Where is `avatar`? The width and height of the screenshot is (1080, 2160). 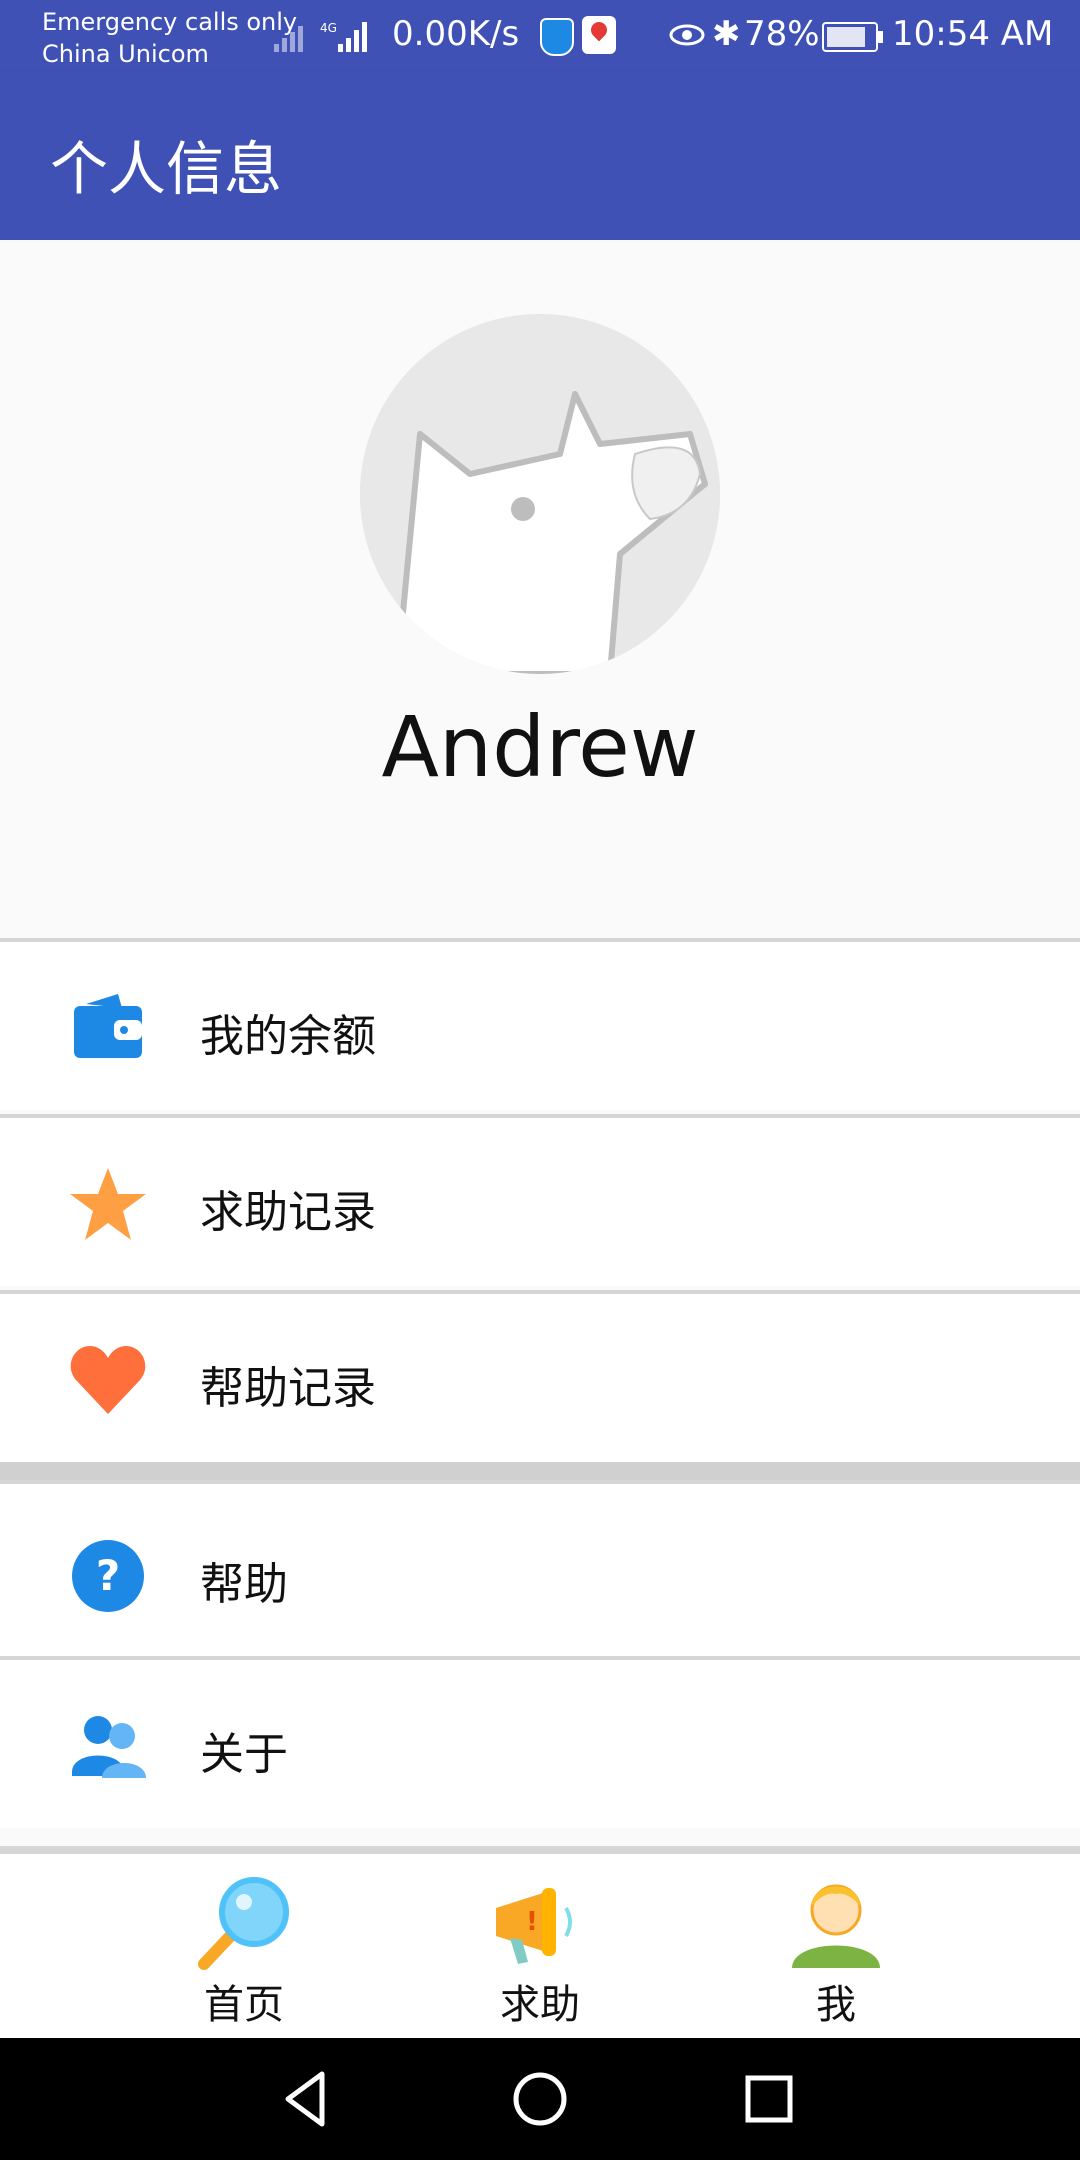
avatar is located at coordinates (540, 494).